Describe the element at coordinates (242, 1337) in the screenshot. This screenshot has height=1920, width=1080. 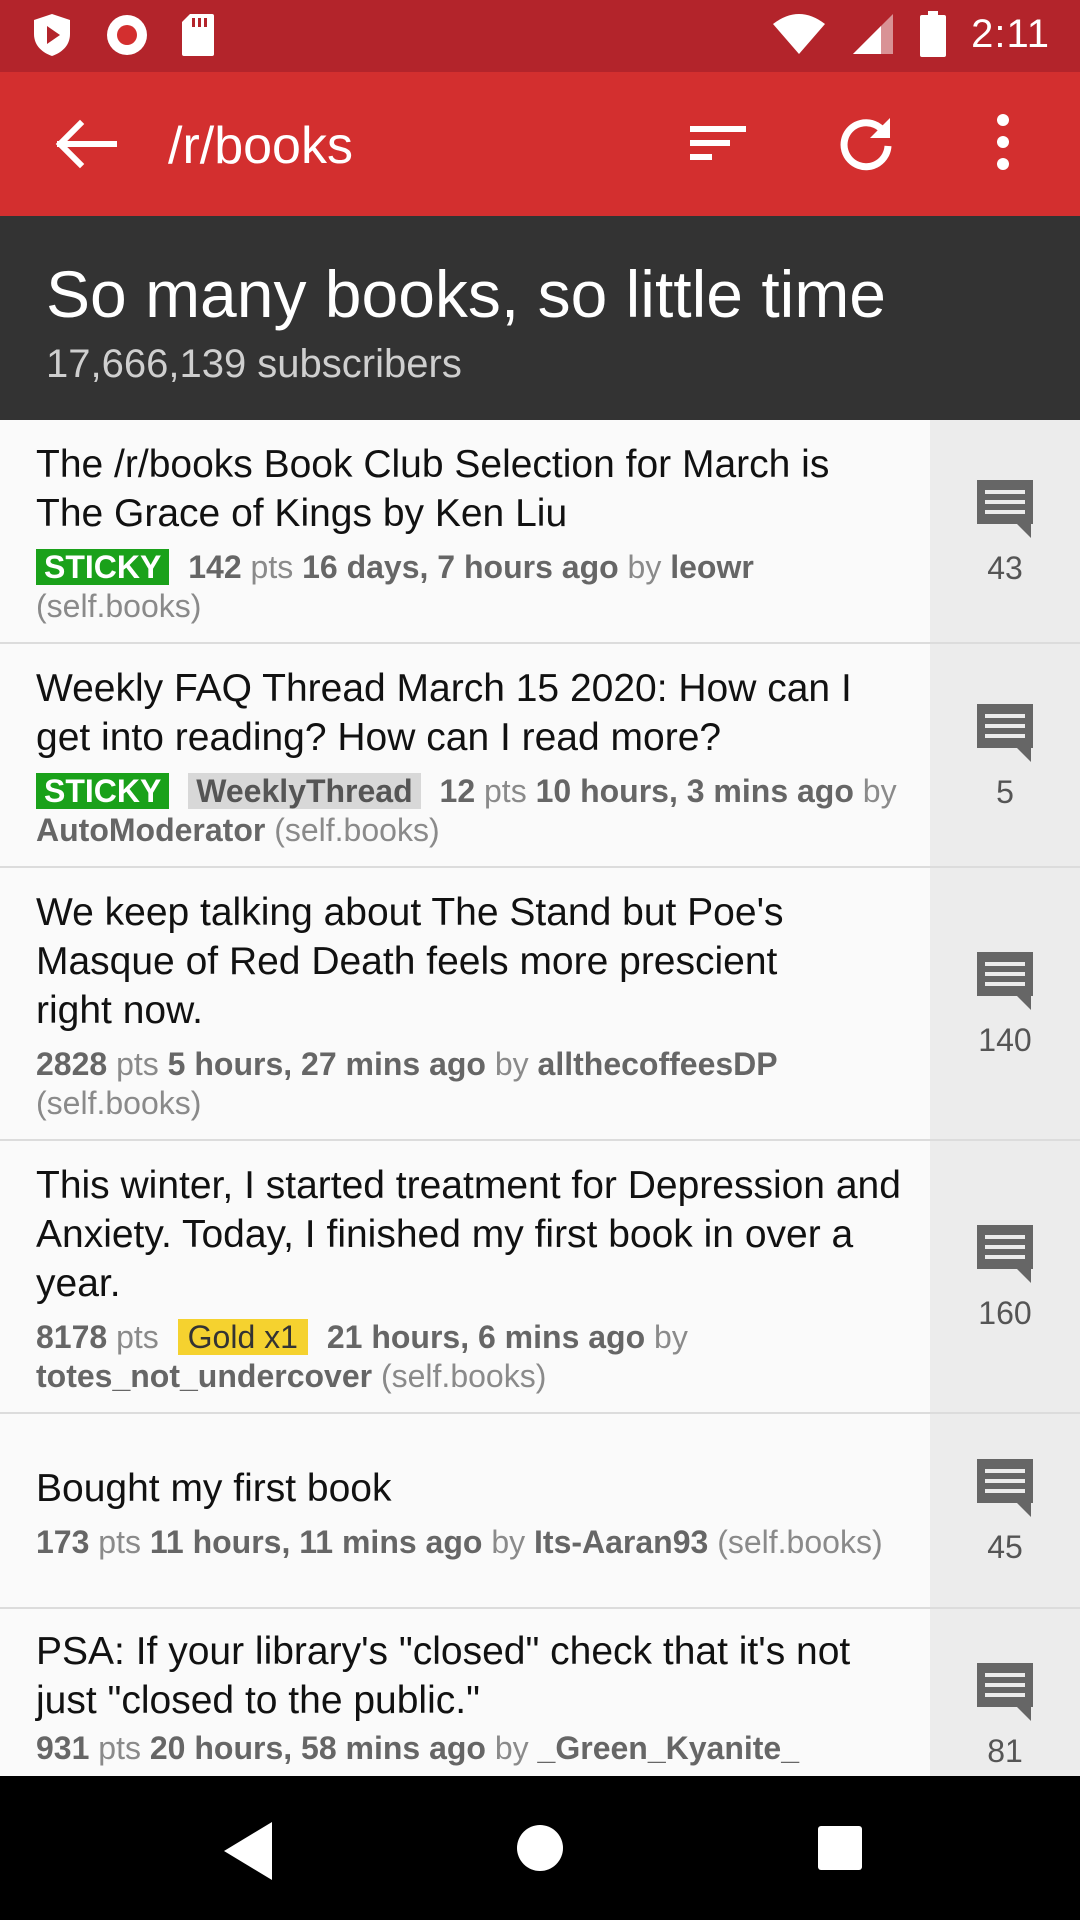
I see `gold-badge: Gold x1` at that location.